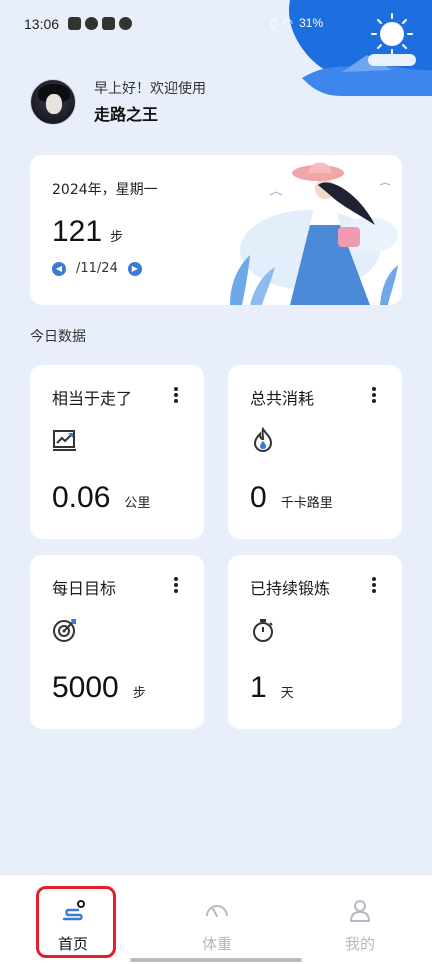  Describe the element at coordinates (314, 233) in the screenshot. I see `girl-illustration` at that location.